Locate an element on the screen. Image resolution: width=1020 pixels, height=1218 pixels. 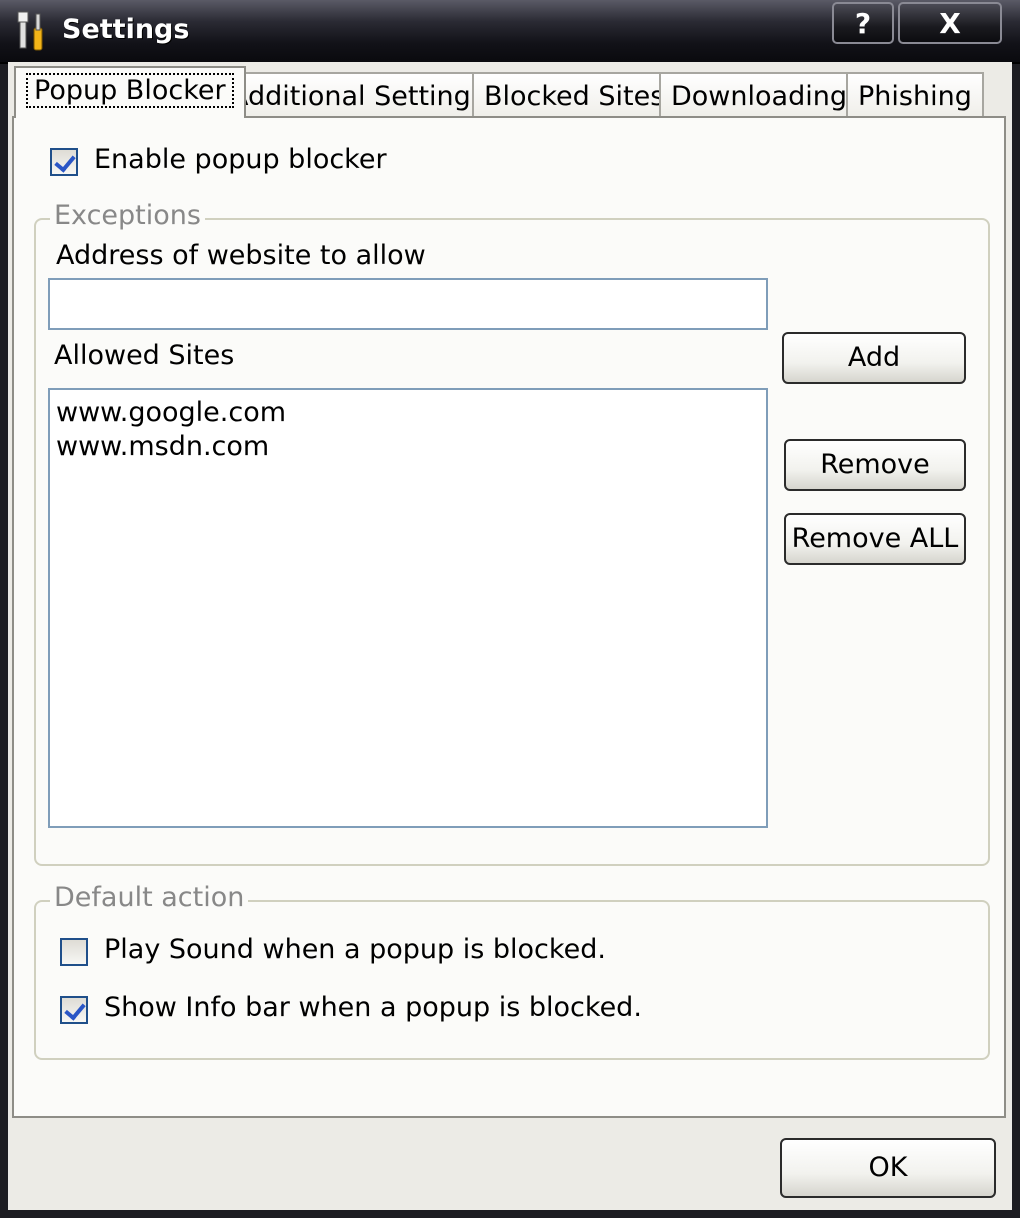
tab-label: Popup Blocker is located at coordinates (130, 90).